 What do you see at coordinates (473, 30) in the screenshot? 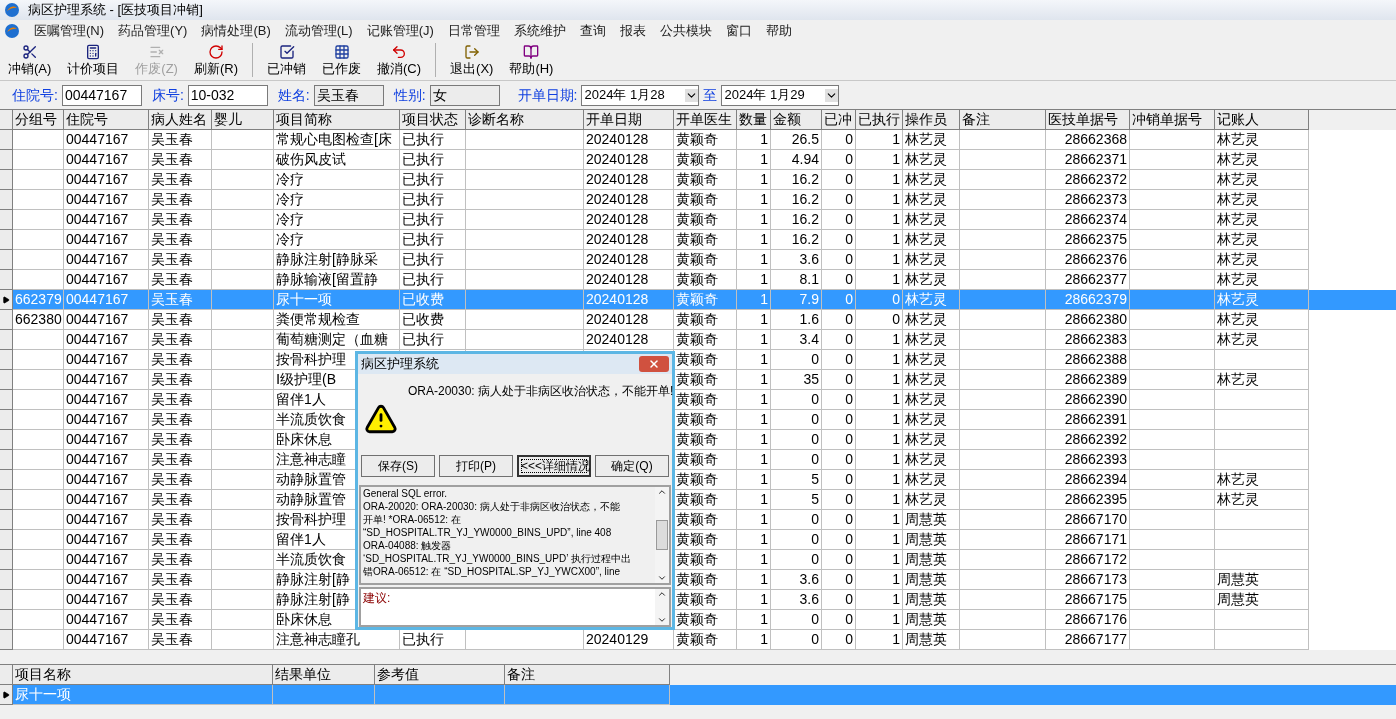
I see `menu-item: 日常管理` at bounding box center [473, 30].